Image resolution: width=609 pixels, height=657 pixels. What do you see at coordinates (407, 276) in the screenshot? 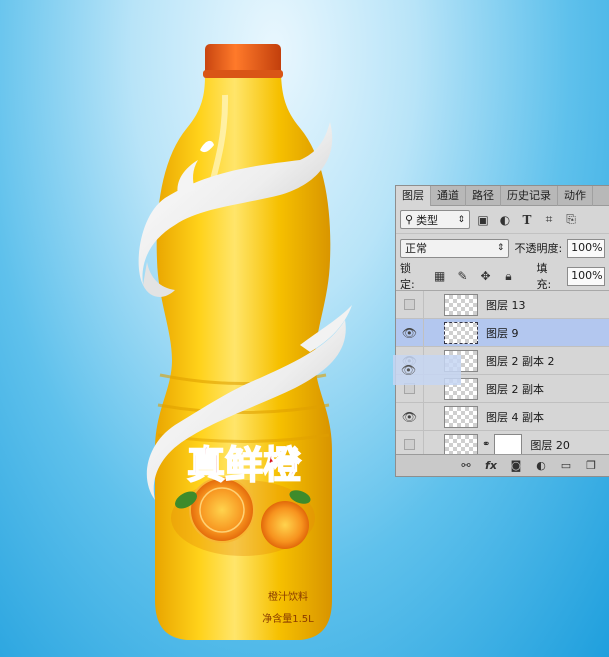
I see `lock-label: 锁定:` at bounding box center [407, 276].